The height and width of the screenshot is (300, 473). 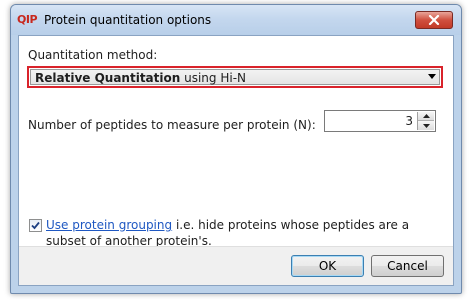 I want to click on checkmark-icon, so click(x=35, y=225).